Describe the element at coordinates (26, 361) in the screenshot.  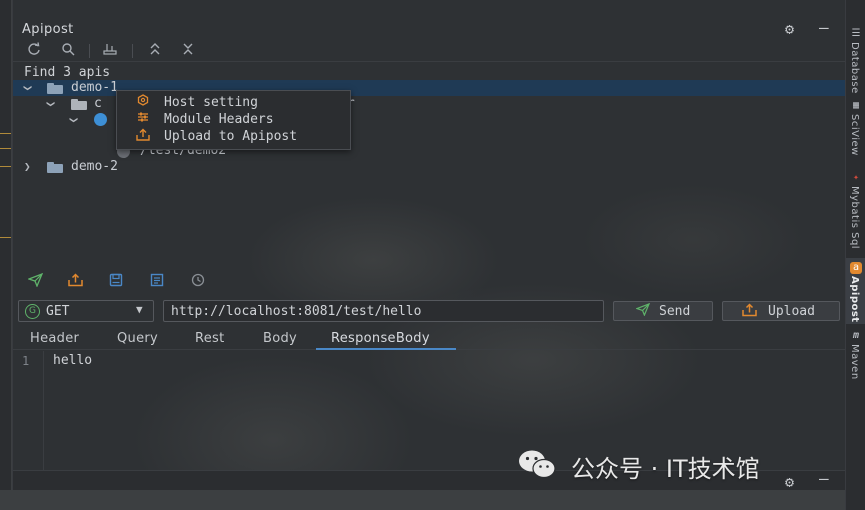
I see `line-number: 1` at that location.